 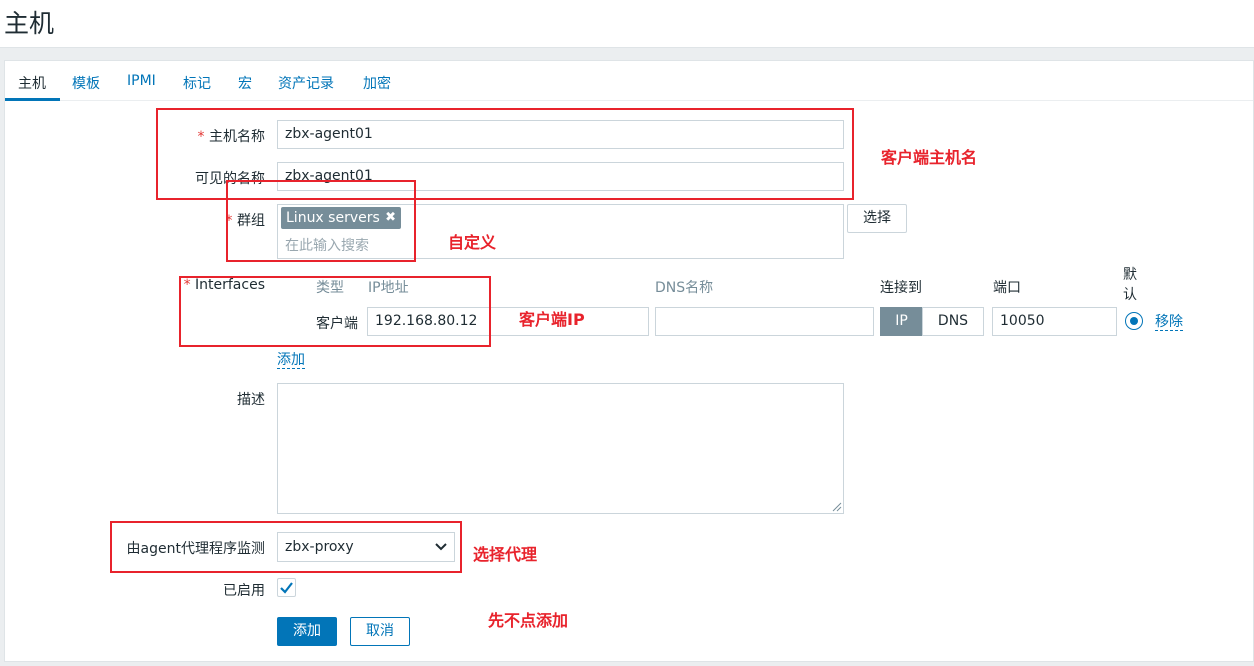 What do you see at coordinates (472, 242) in the screenshot?
I see `annotation-group-note: 自定义` at bounding box center [472, 242].